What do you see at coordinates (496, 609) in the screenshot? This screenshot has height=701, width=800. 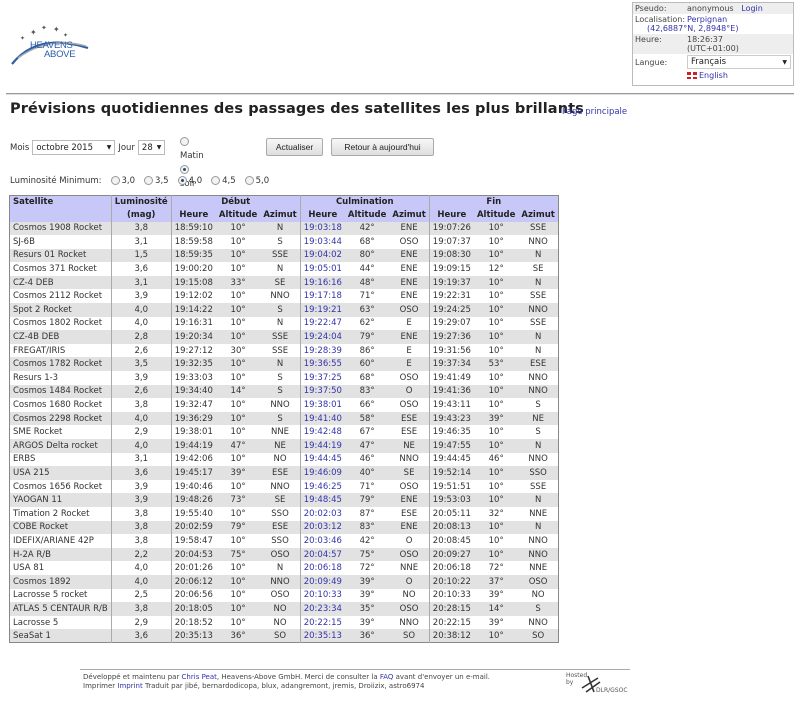 I see `cell-end-altitude: 14°` at bounding box center [496, 609].